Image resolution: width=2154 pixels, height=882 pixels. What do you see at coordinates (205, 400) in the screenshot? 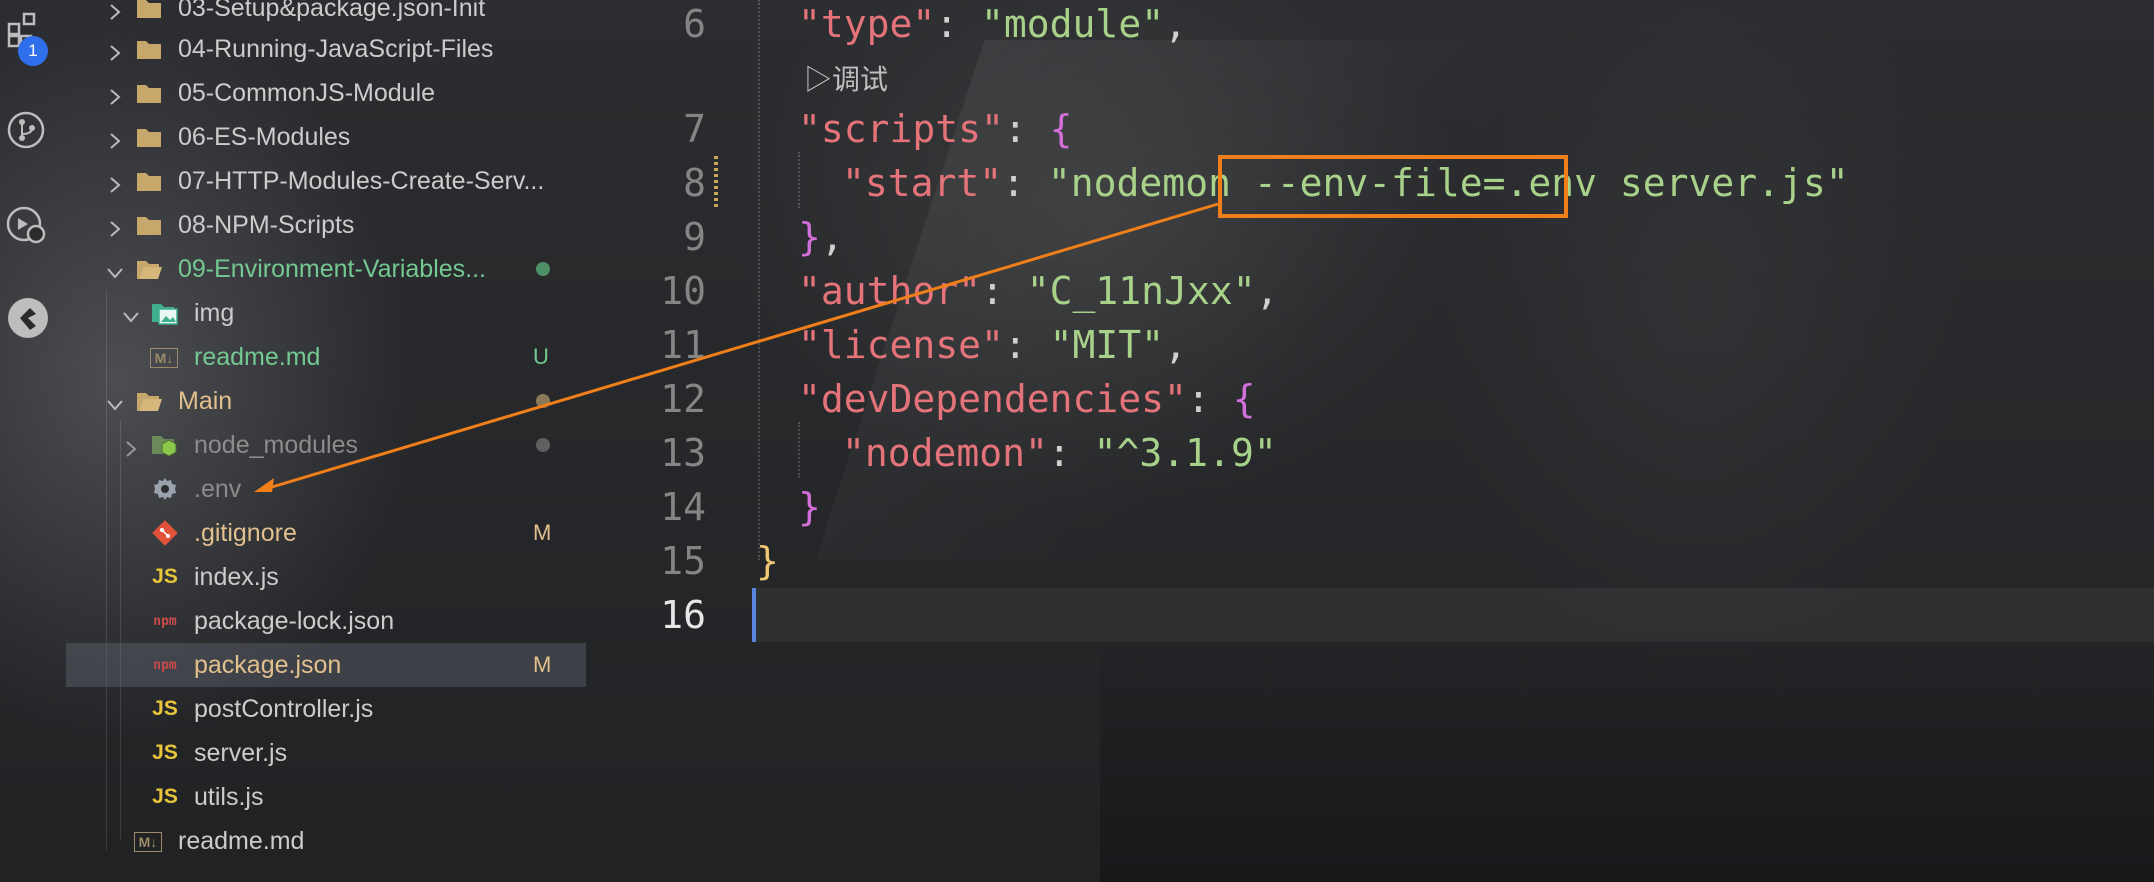
I see `tree-item-label: Main` at bounding box center [205, 400].